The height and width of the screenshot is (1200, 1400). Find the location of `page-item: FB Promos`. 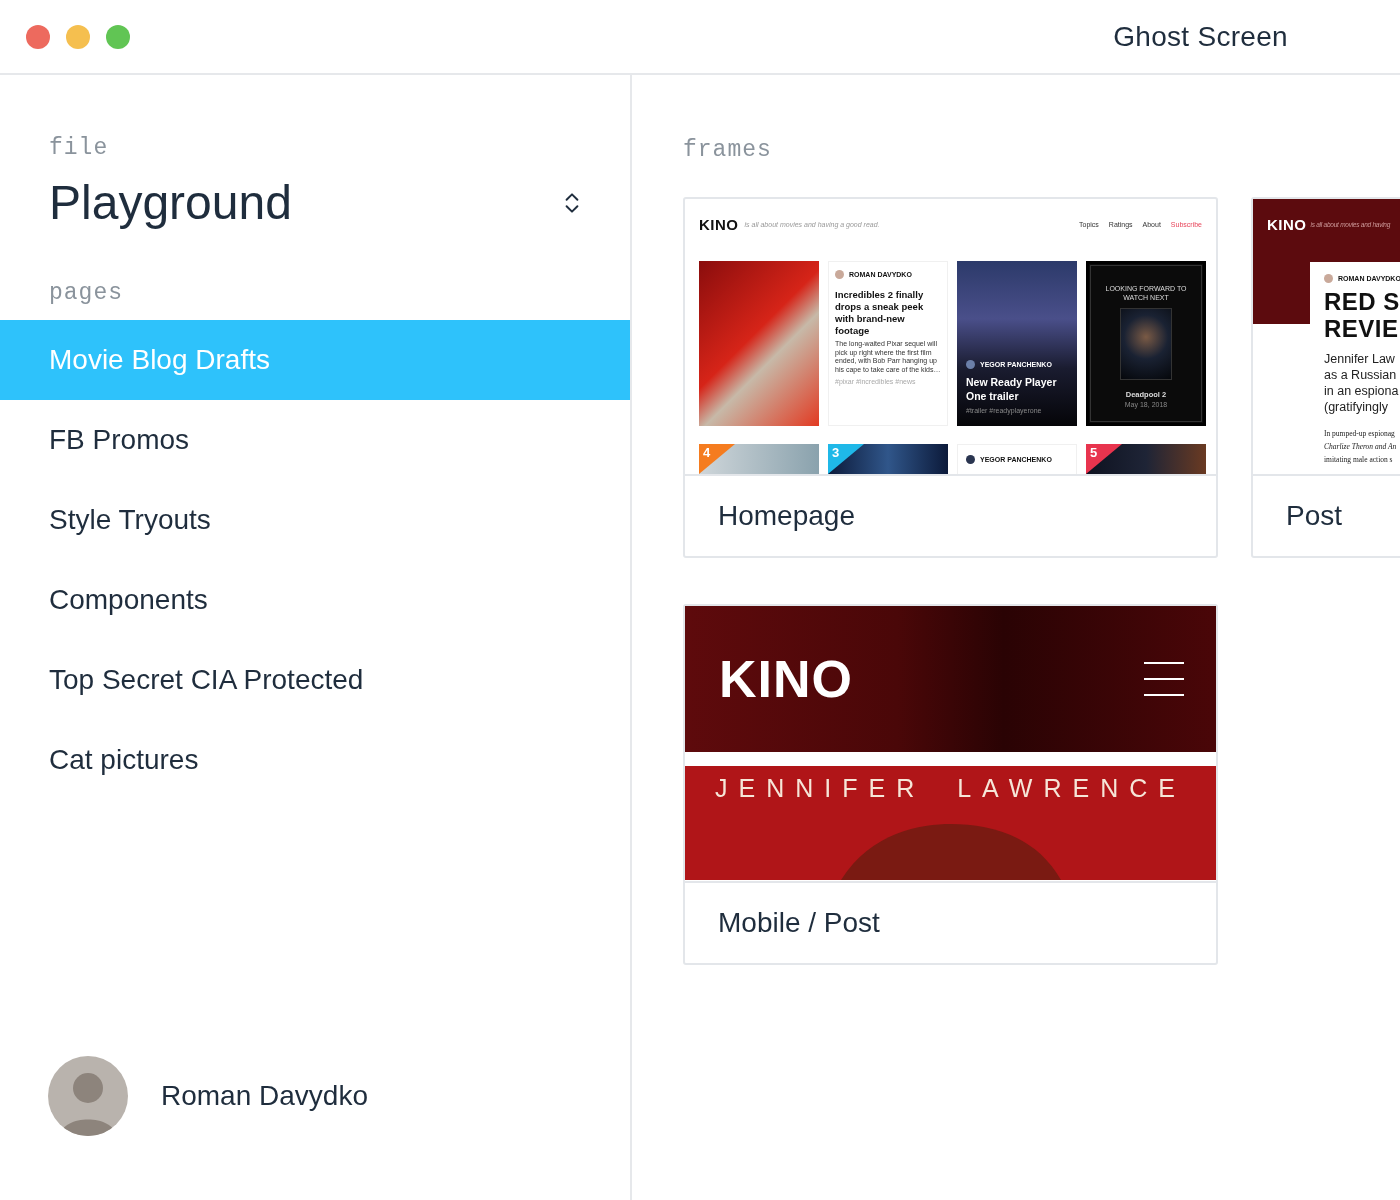

page-item: FB Promos is located at coordinates (315, 440).